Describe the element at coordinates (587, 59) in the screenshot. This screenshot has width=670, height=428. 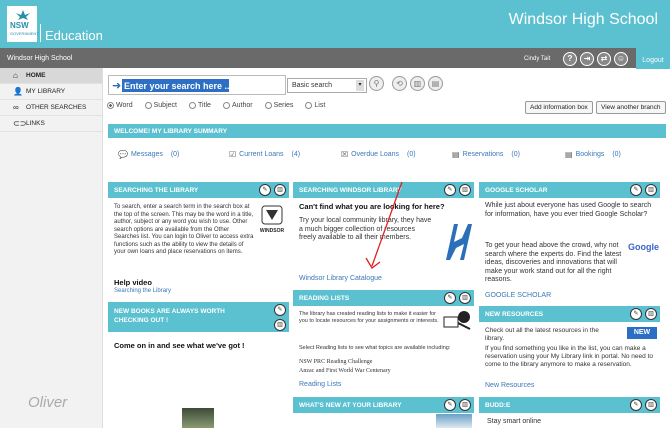
I see `exit-icon: ⇥` at that location.